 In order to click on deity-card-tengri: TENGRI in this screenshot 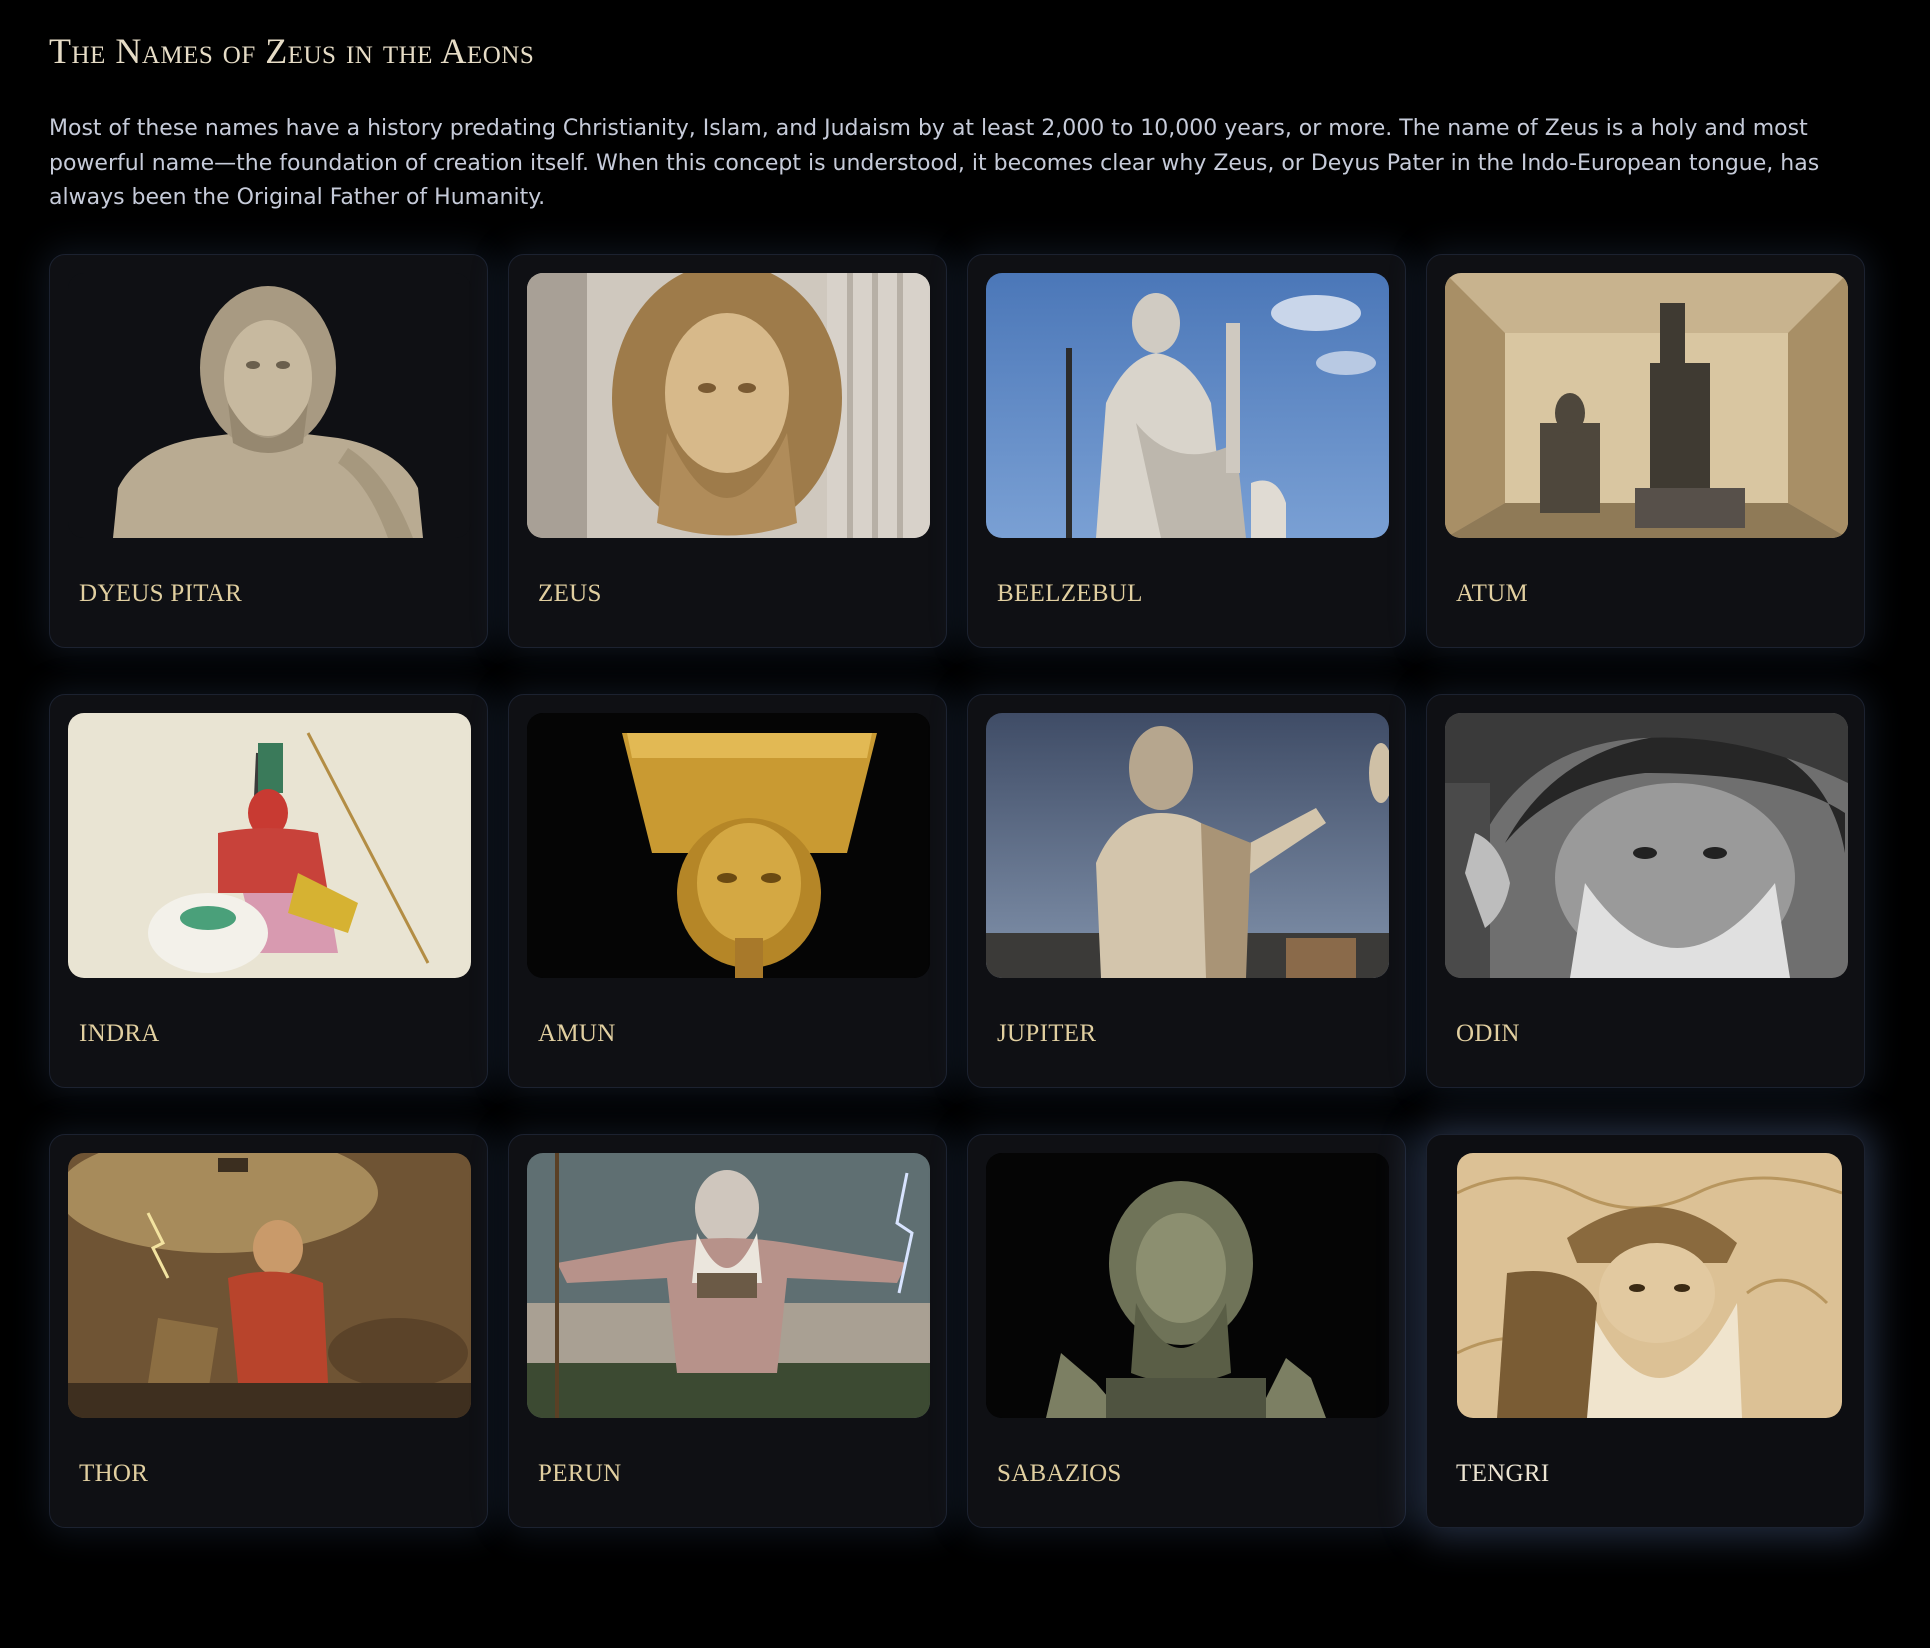, I will do `click(1645, 1331)`.